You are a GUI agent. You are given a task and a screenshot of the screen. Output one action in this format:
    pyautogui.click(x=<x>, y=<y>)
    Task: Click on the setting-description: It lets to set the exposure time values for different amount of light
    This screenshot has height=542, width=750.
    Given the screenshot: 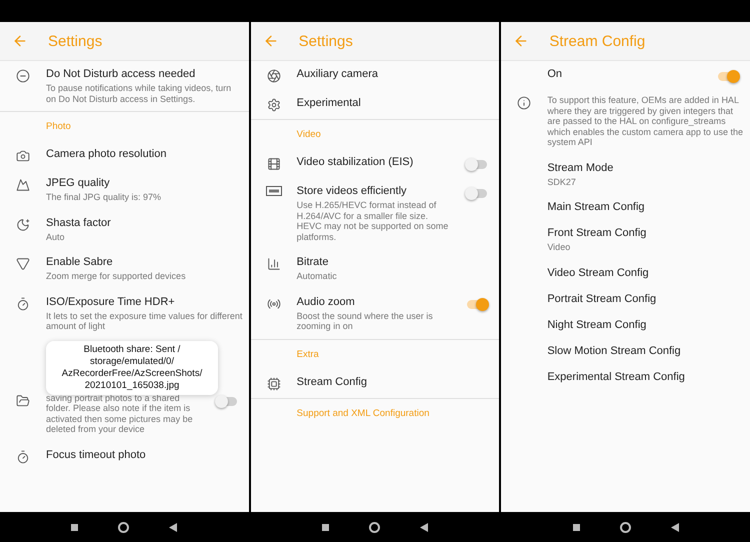 What is the action you would take?
    pyautogui.click(x=144, y=321)
    